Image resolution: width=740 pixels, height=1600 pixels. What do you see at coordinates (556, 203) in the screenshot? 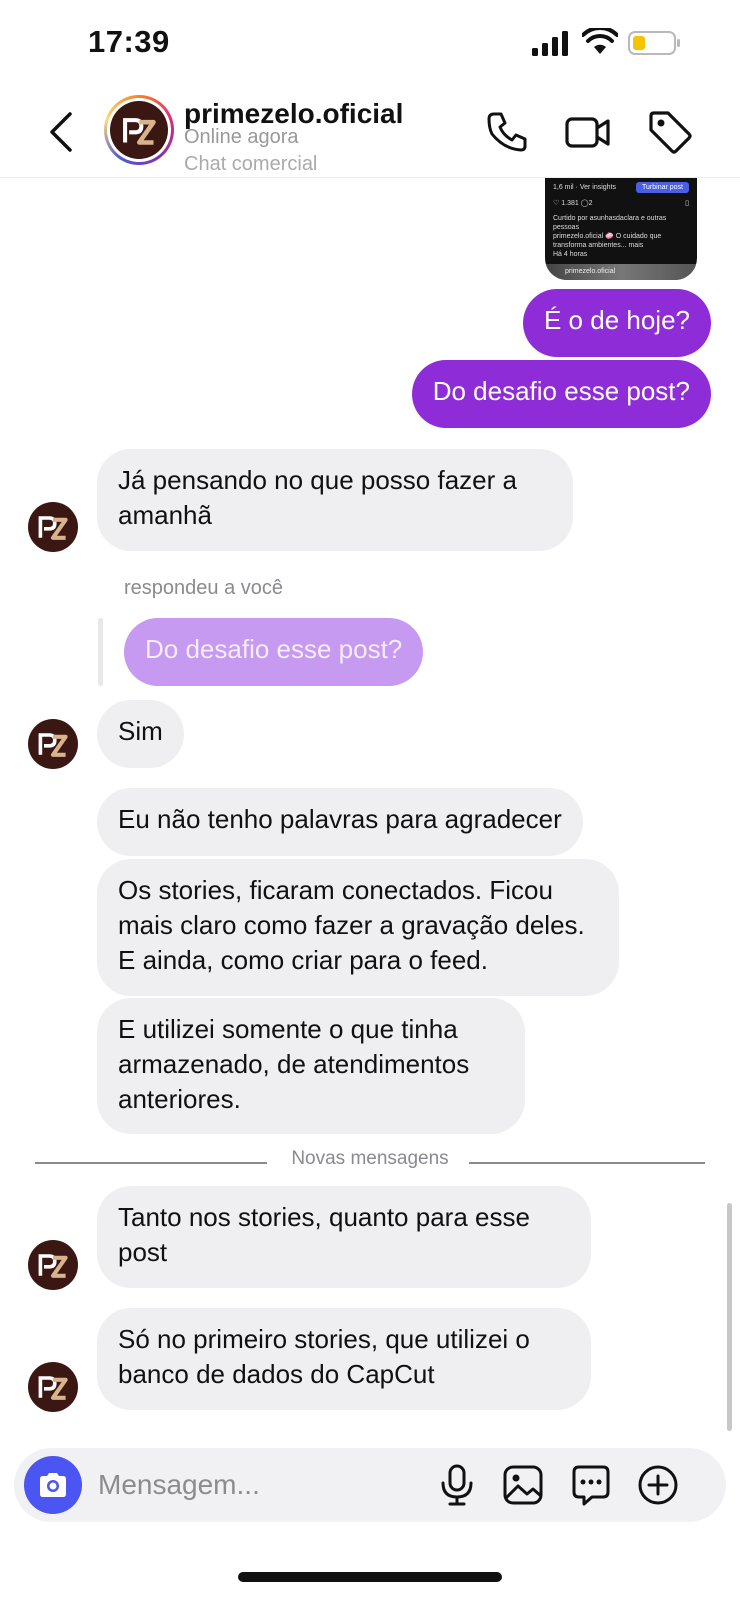
I see `heart-icon: ♡` at bounding box center [556, 203].